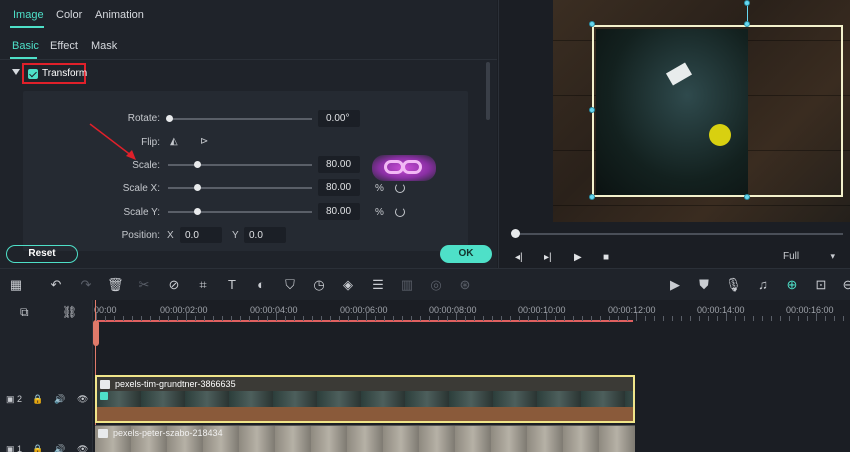  What do you see at coordinates (96, 333) in the screenshot?
I see `playhead-handle` at bounding box center [96, 333].